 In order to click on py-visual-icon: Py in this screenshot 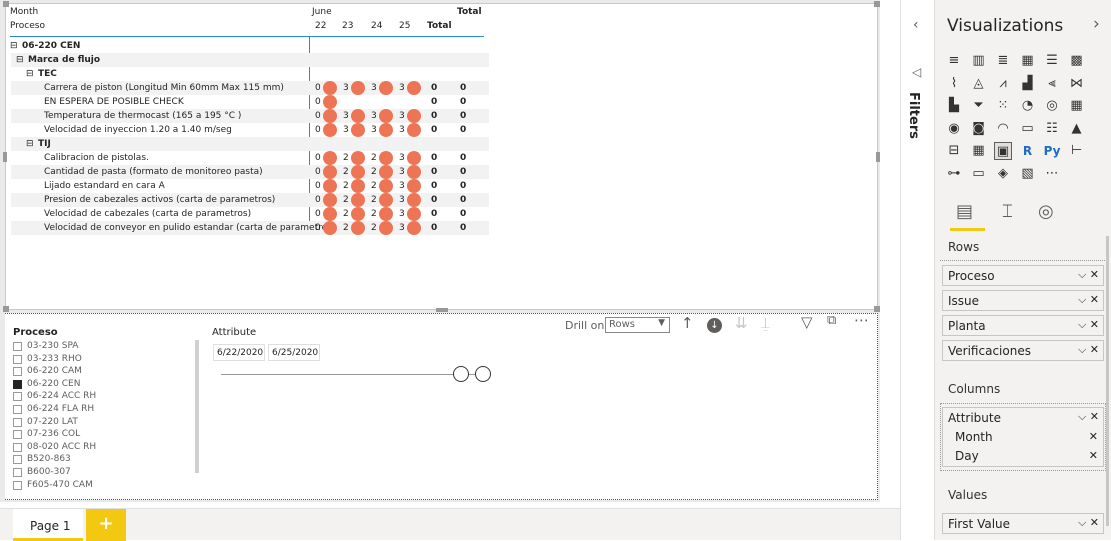, I will do `click(1052, 151)`.